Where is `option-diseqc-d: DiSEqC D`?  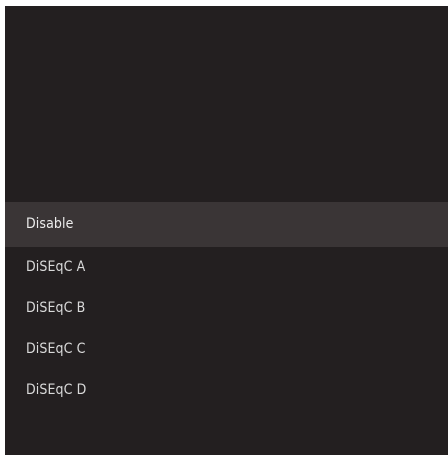
option-diseqc-d: DiSEqC D is located at coordinates (226, 390).